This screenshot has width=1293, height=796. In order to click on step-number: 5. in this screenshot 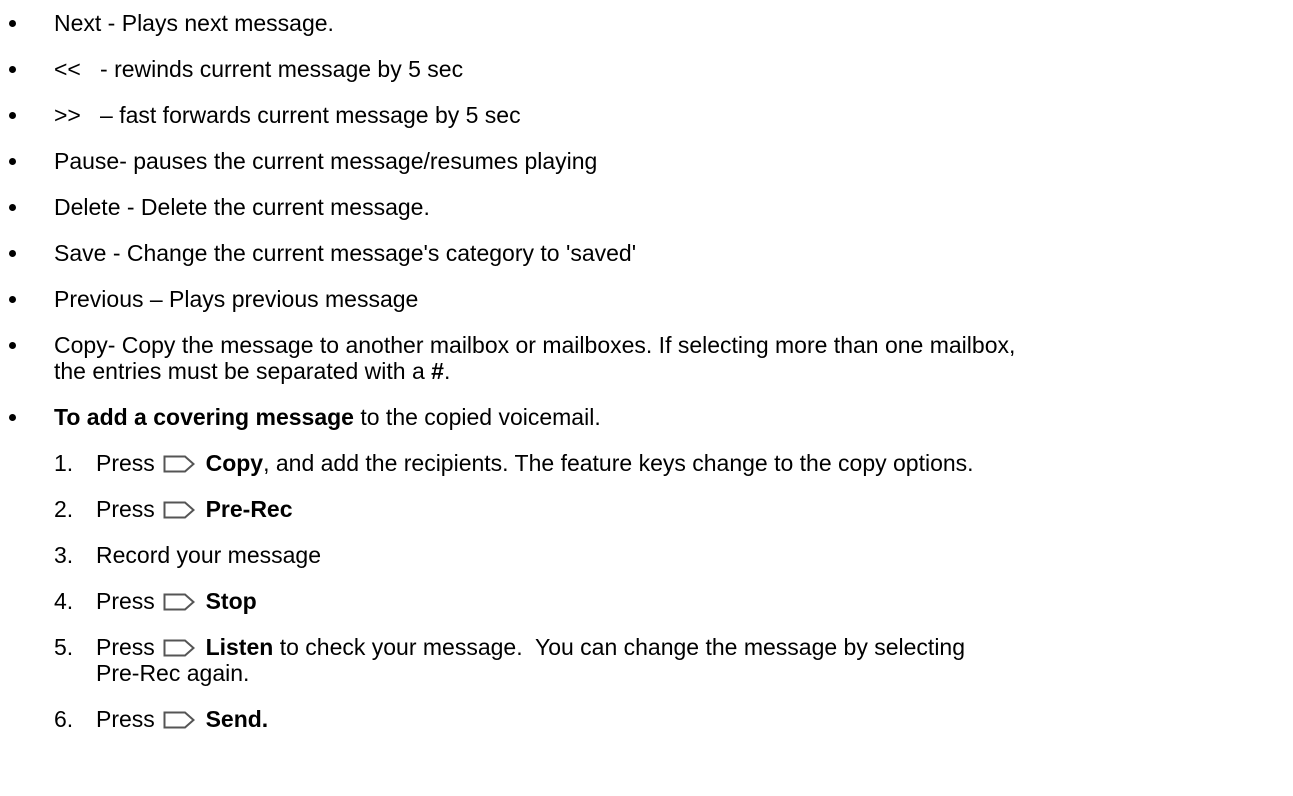, I will do `click(64, 647)`.